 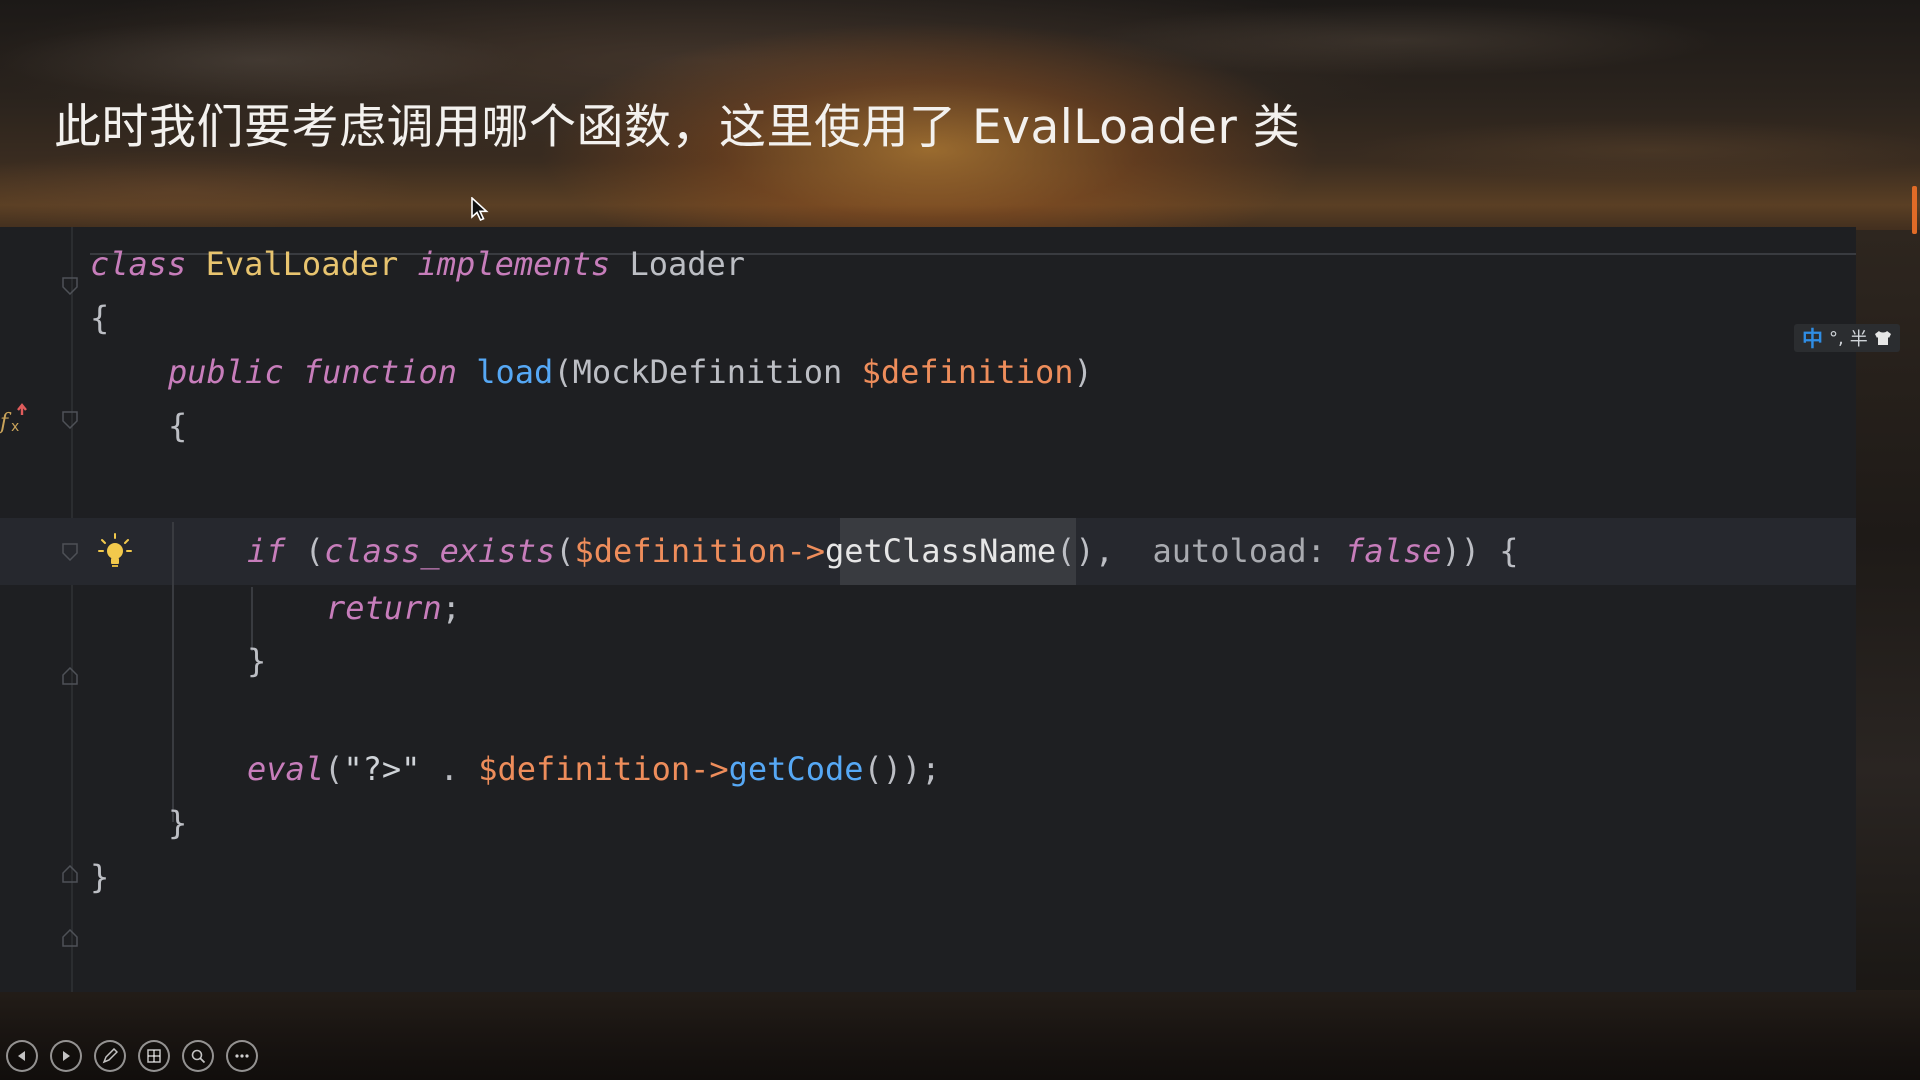 I want to click on code-line-9: }, so click(x=177, y=823).